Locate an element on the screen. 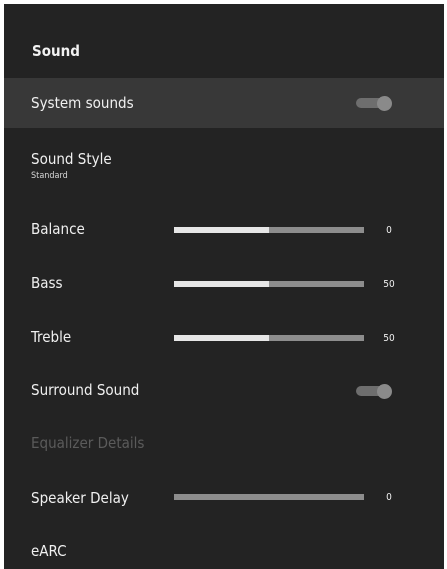 Image resolution: width=447 pixels, height=569 pixels. equalizer-details-row: Equalizer Details is located at coordinates (224, 444).